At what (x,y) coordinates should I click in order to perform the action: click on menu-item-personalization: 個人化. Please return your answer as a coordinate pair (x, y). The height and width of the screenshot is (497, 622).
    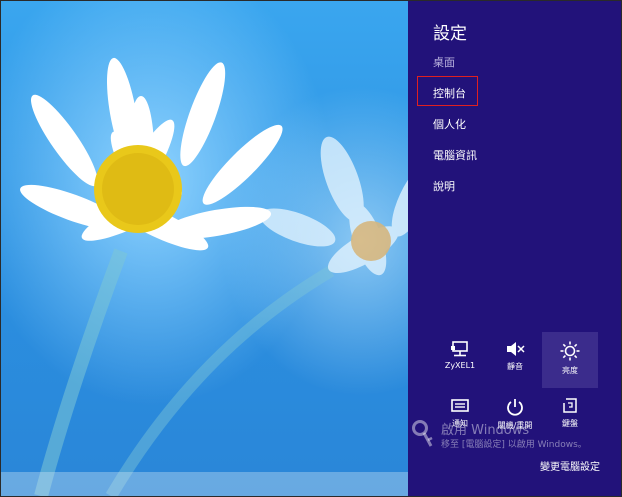
    Looking at the image, I should click on (449, 124).